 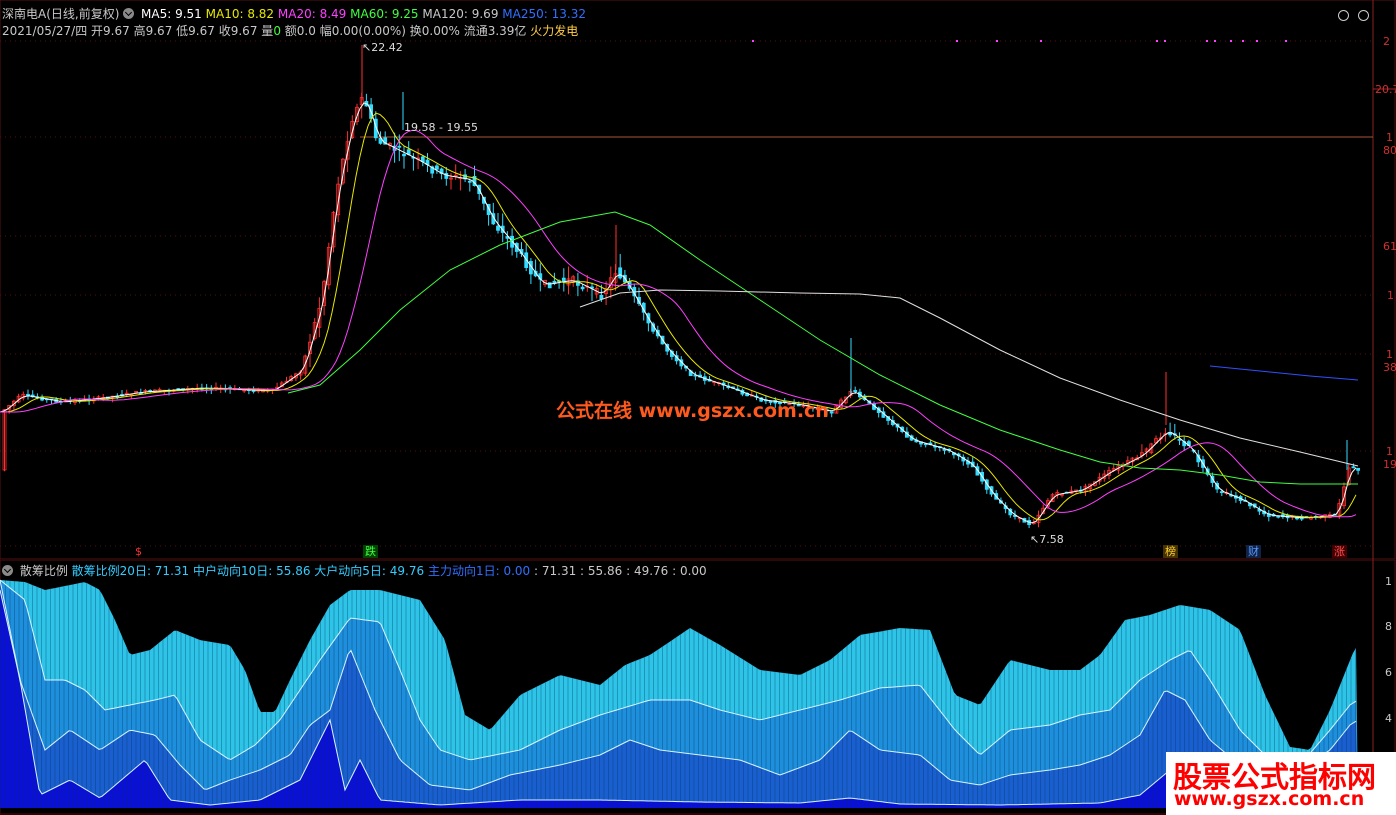 I want to click on ma250-line, so click(x=1284, y=373).